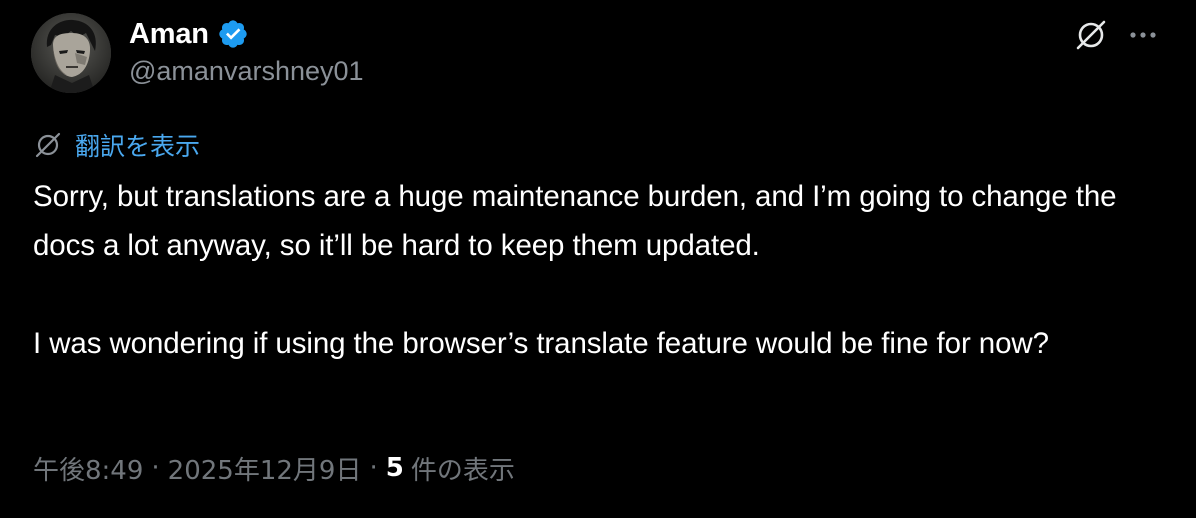 The height and width of the screenshot is (518, 1196). Describe the element at coordinates (395, 468) in the screenshot. I see `views-count: 5` at that location.